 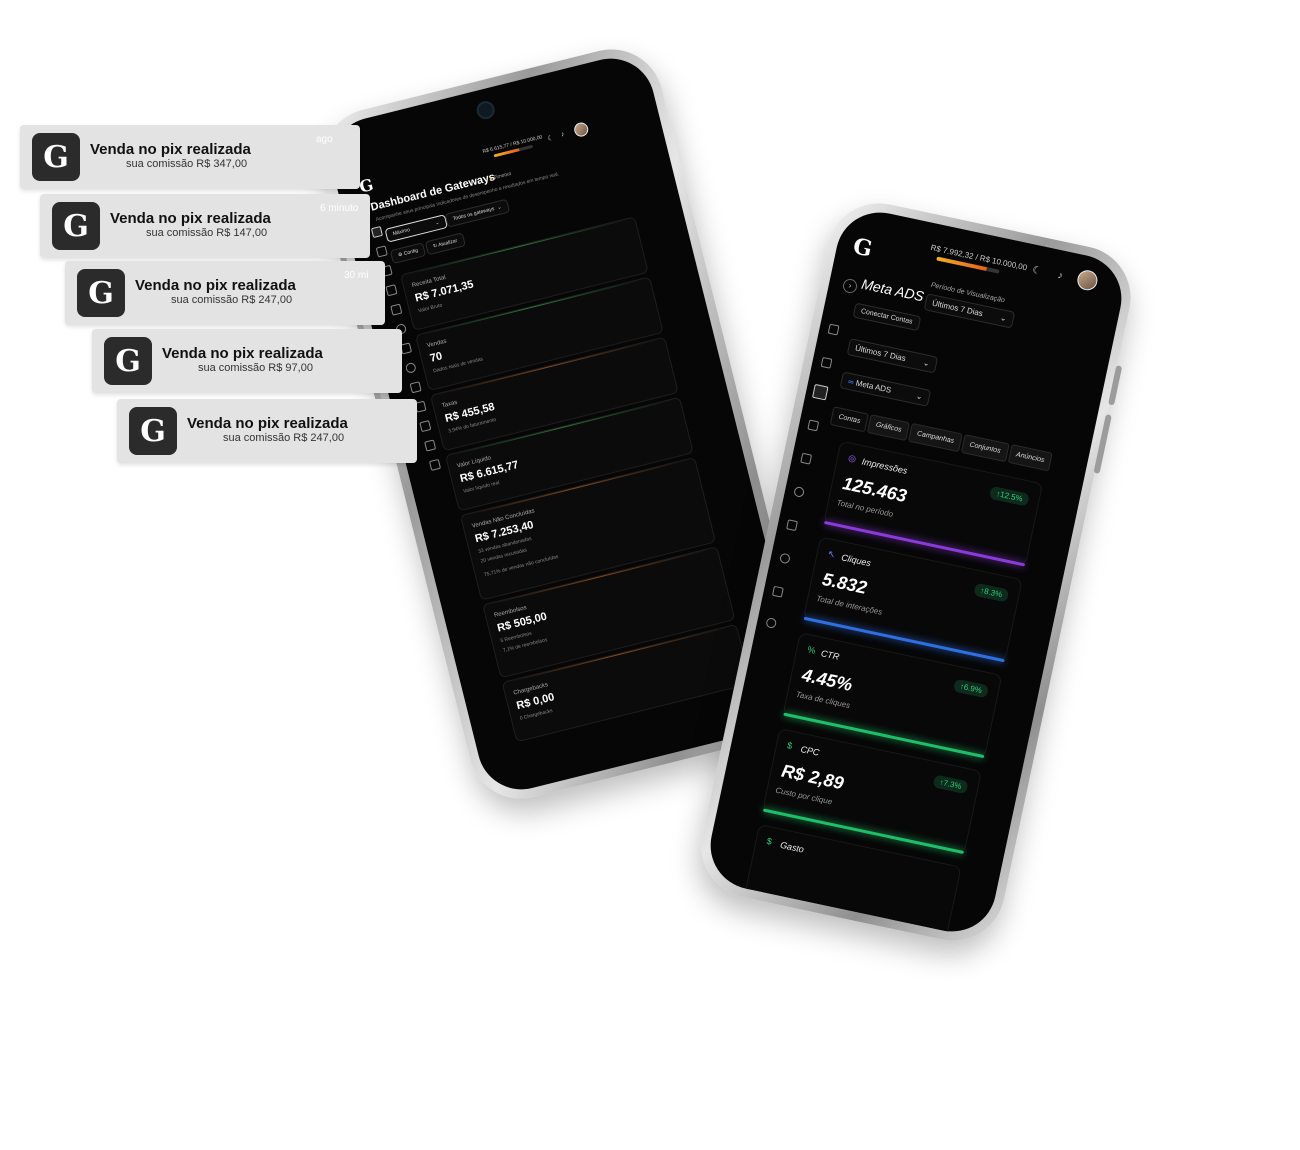 I want to click on card-label: Taxas, so click(x=450, y=404).